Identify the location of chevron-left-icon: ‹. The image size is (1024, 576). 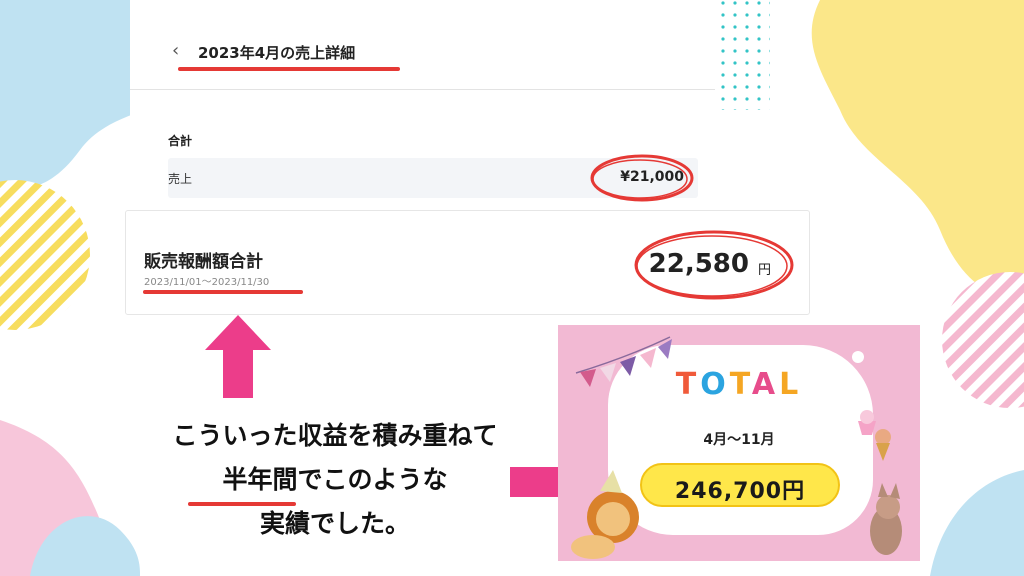
(175, 50).